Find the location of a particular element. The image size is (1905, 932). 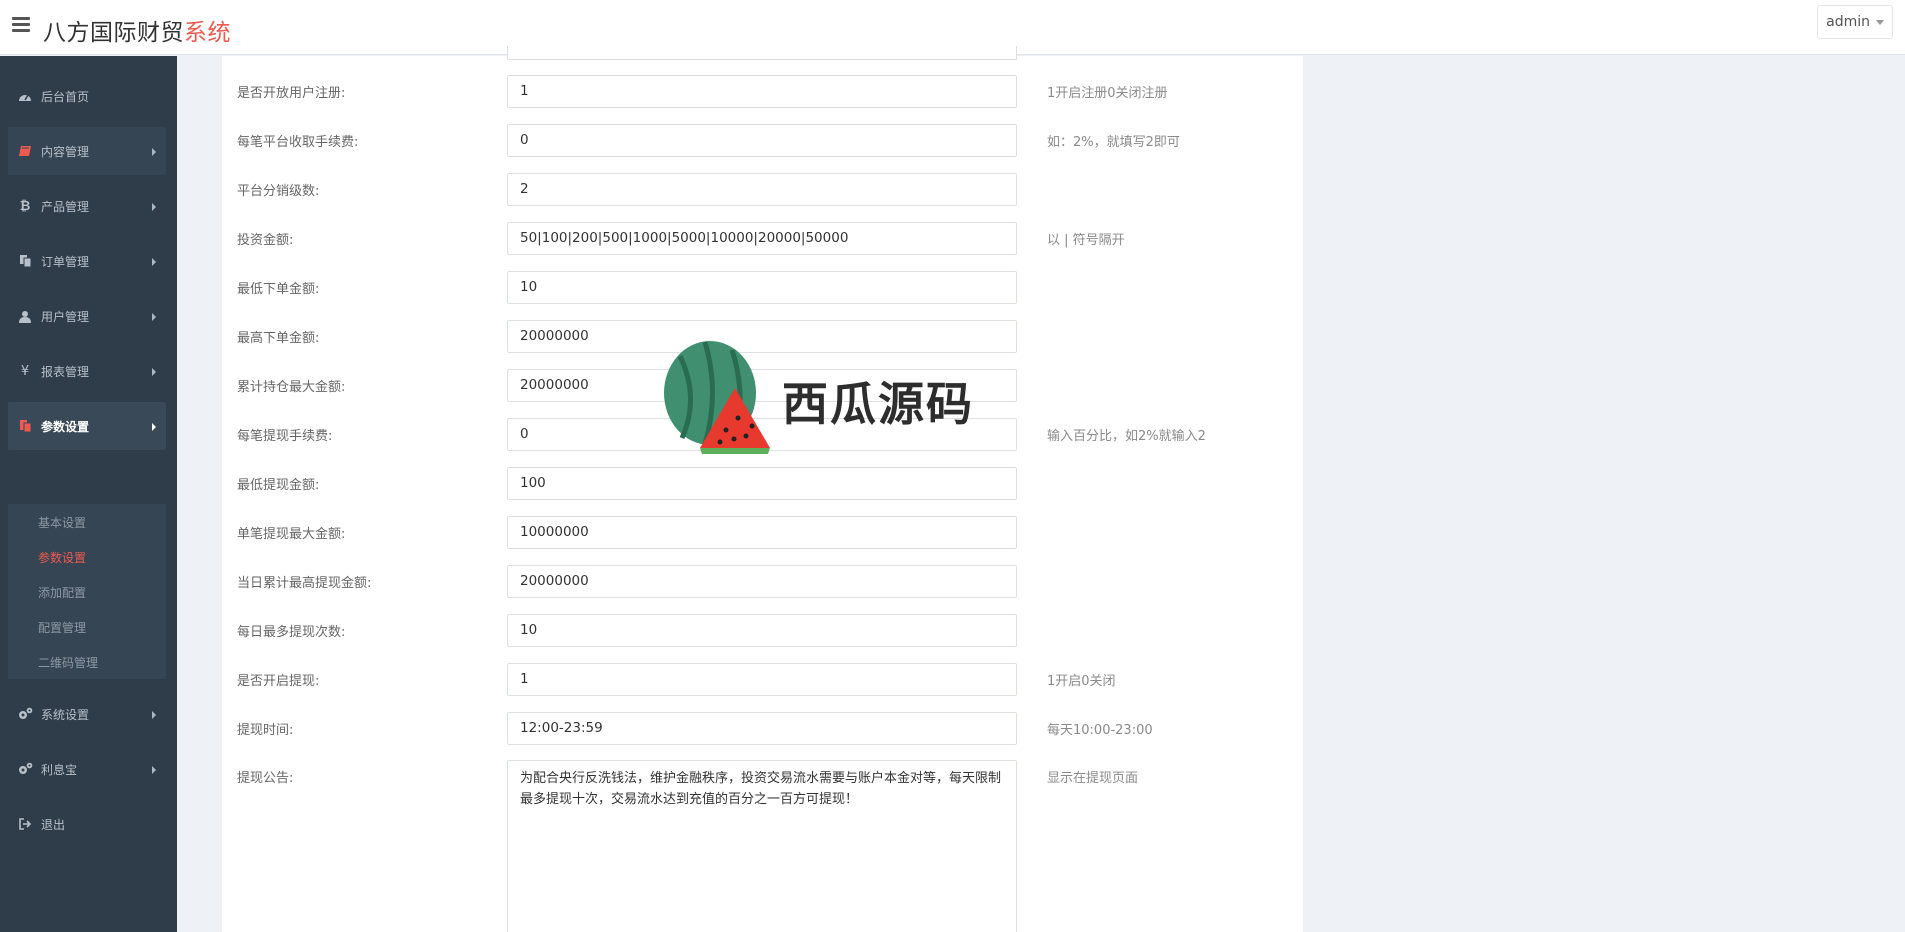

sidebar-item-users: 用户管理 is located at coordinates (87, 316).